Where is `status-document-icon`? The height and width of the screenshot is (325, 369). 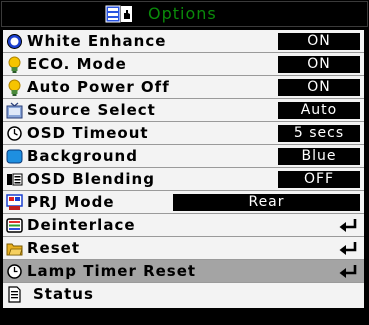 status-document-icon is located at coordinates (14, 294).